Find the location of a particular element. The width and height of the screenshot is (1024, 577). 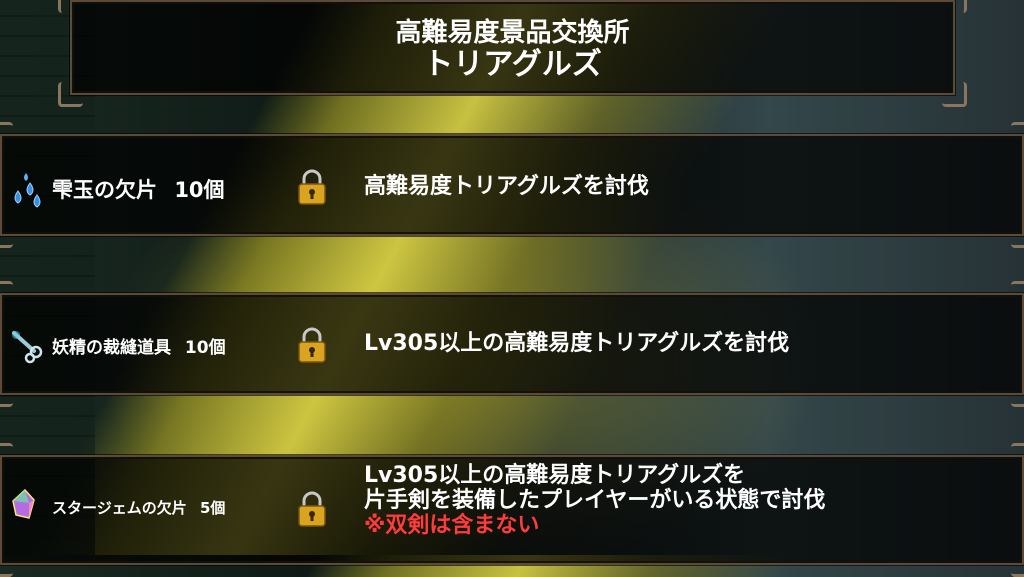

reward-item-name: 雫玉の欠片 10個 is located at coordinates (138, 189).